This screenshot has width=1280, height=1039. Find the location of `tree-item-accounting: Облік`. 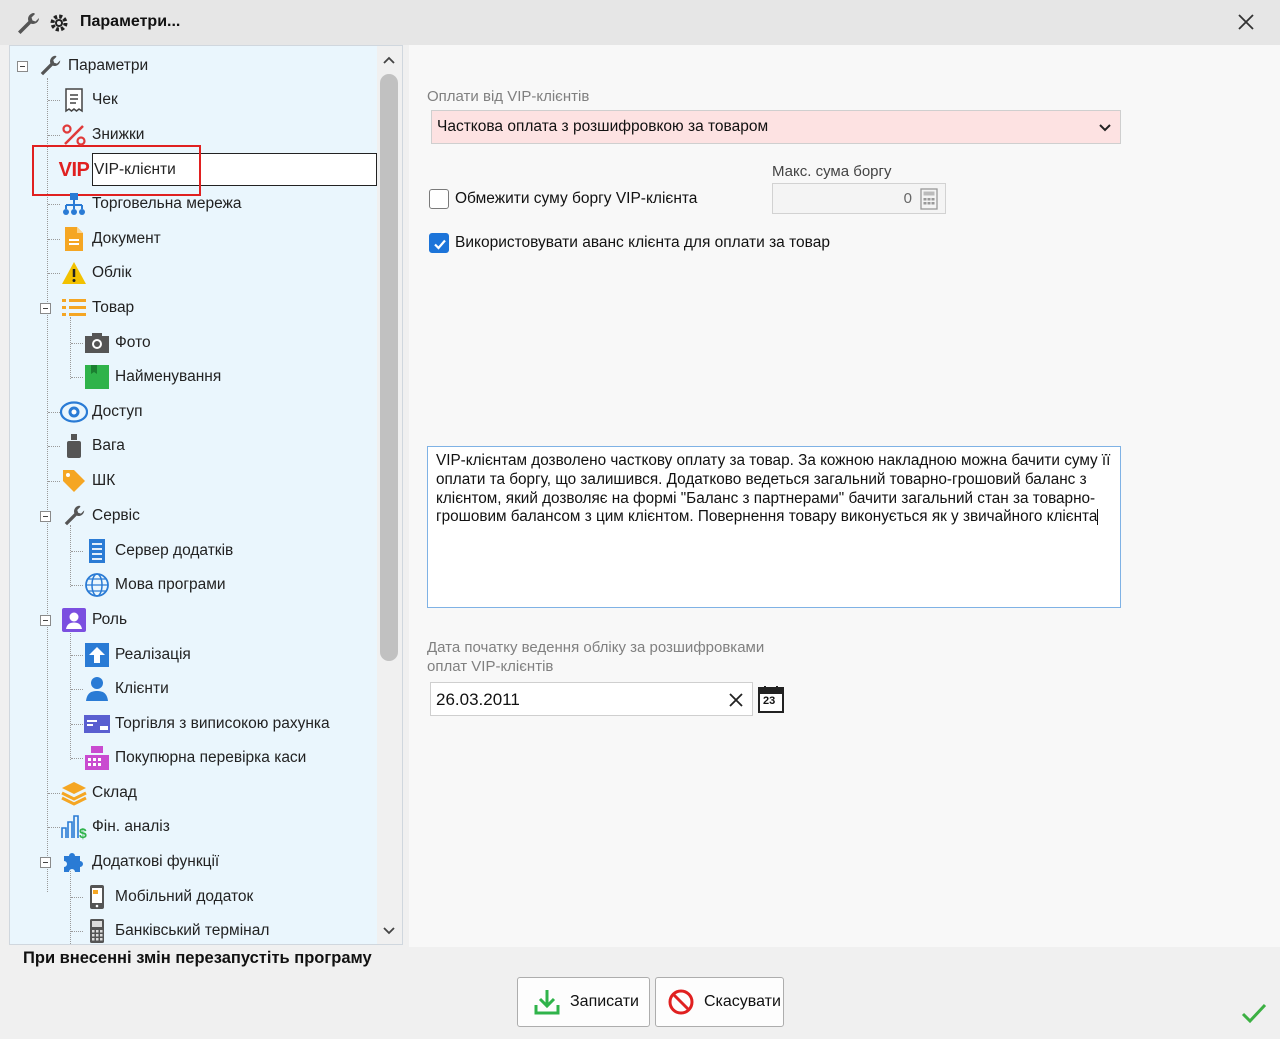

tree-item-accounting: Облік is located at coordinates (96, 273).